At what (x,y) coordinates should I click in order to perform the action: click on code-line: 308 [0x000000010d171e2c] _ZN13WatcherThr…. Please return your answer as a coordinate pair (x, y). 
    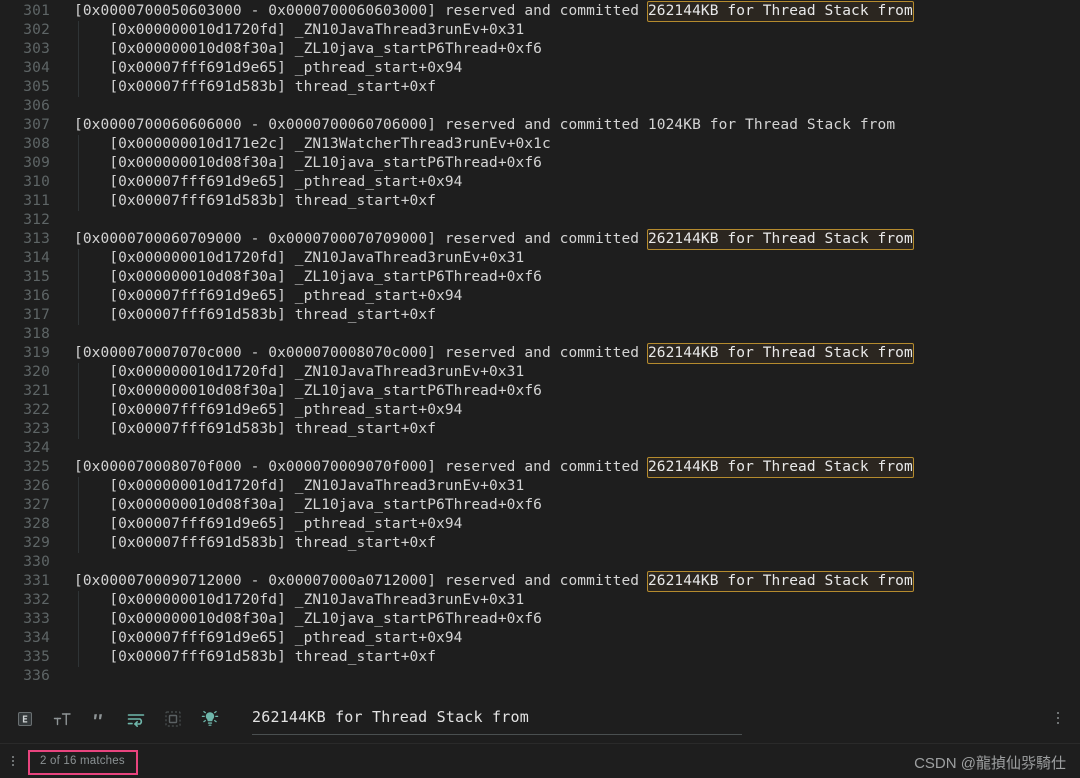
    Looking at the image, I should click on (540, 144).